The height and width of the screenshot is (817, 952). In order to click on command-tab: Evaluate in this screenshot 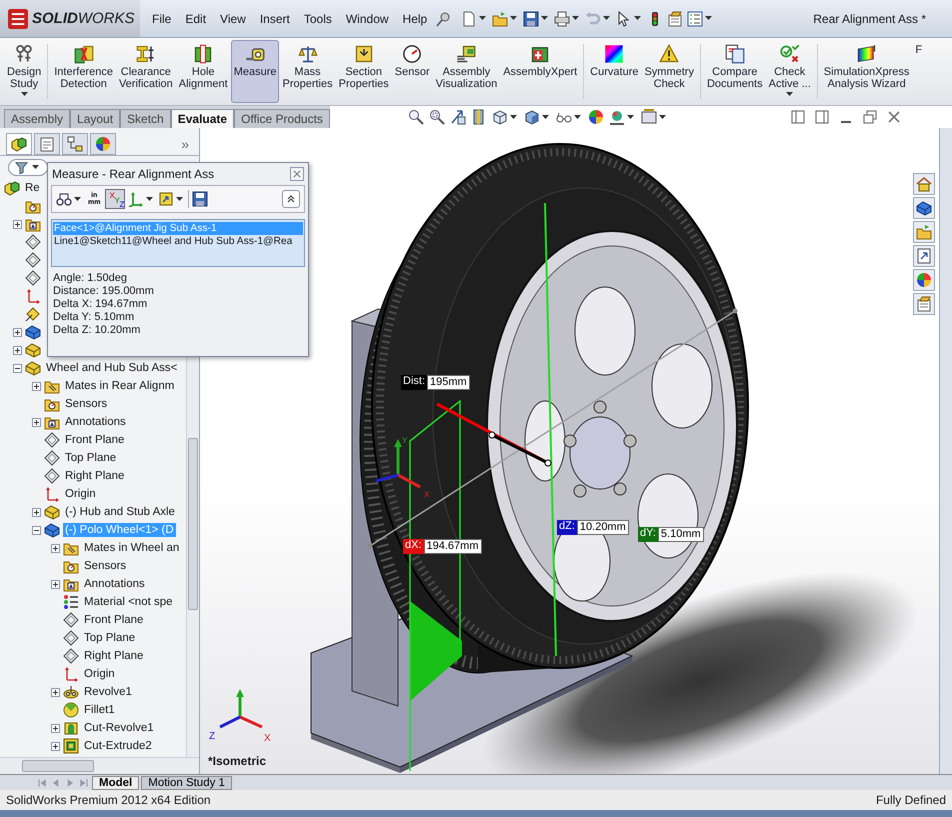, I will do `click(202, 118)`.